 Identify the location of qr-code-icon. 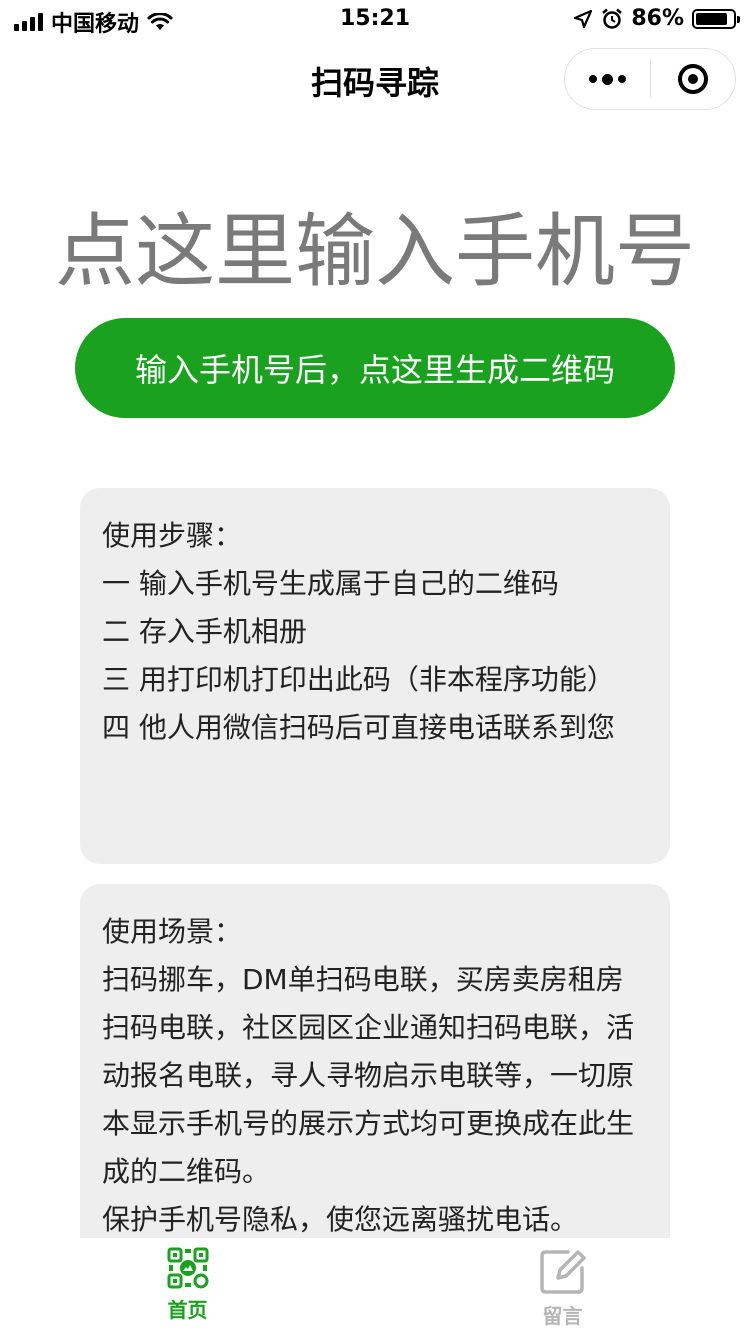
(187, 1268).